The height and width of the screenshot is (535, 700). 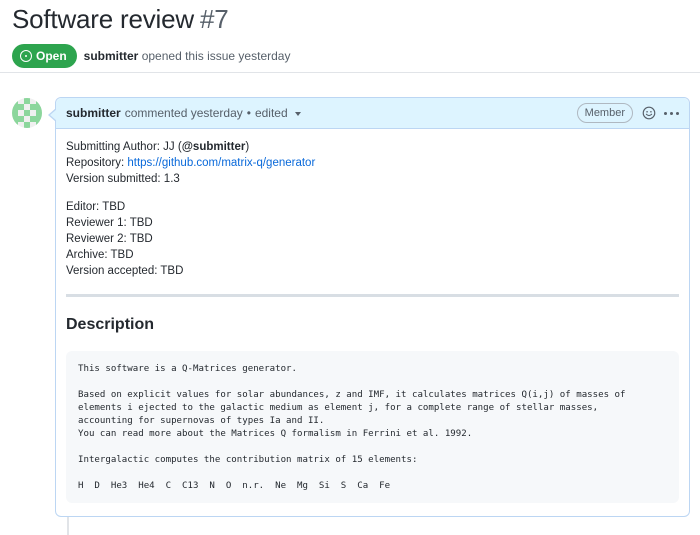 I want to click on state-label: Open, so click(x=51, y=56).